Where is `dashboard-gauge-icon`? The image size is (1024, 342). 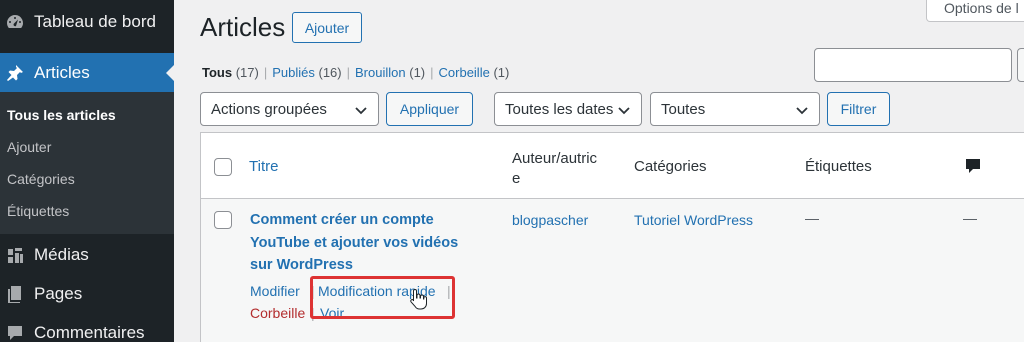
dashboard-gauge-icon is located at coordinates (15, 22).